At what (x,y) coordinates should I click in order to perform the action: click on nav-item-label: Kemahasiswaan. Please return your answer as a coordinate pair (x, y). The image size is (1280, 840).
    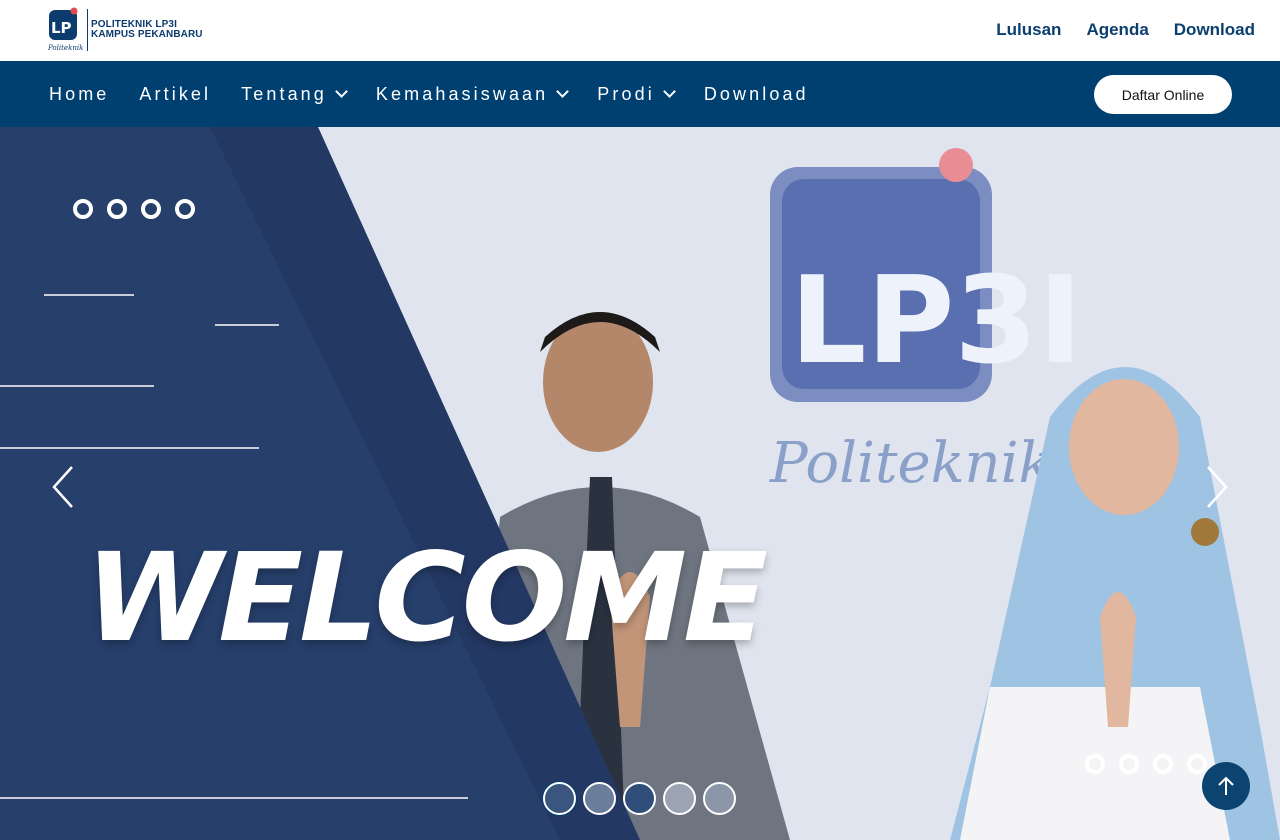
    Looking at the image, I should click on (462, 93).